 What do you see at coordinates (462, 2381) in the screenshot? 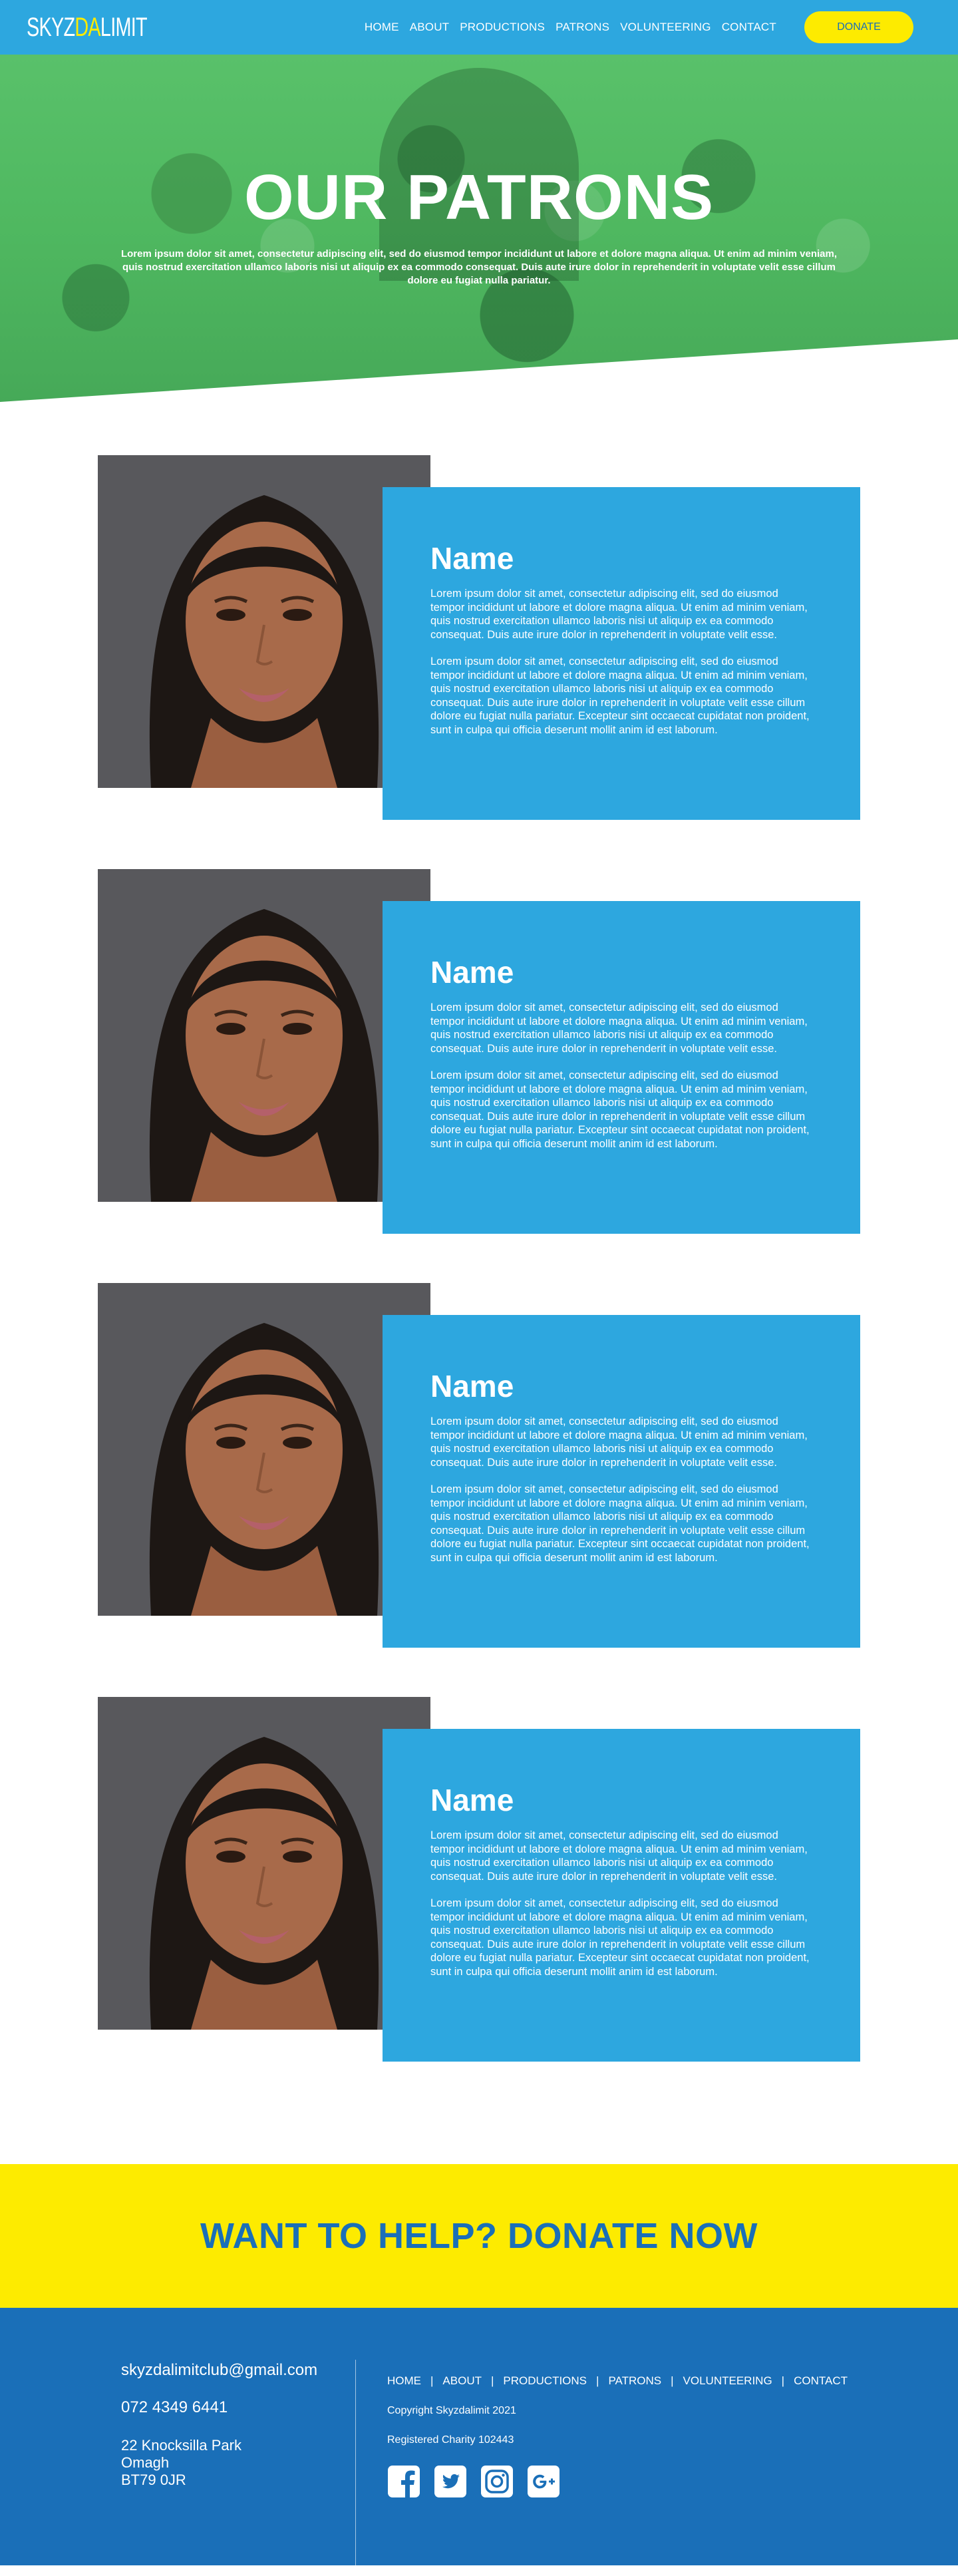
I see `footer-link-about: ABOUT` at bounding box center [462, 2381].